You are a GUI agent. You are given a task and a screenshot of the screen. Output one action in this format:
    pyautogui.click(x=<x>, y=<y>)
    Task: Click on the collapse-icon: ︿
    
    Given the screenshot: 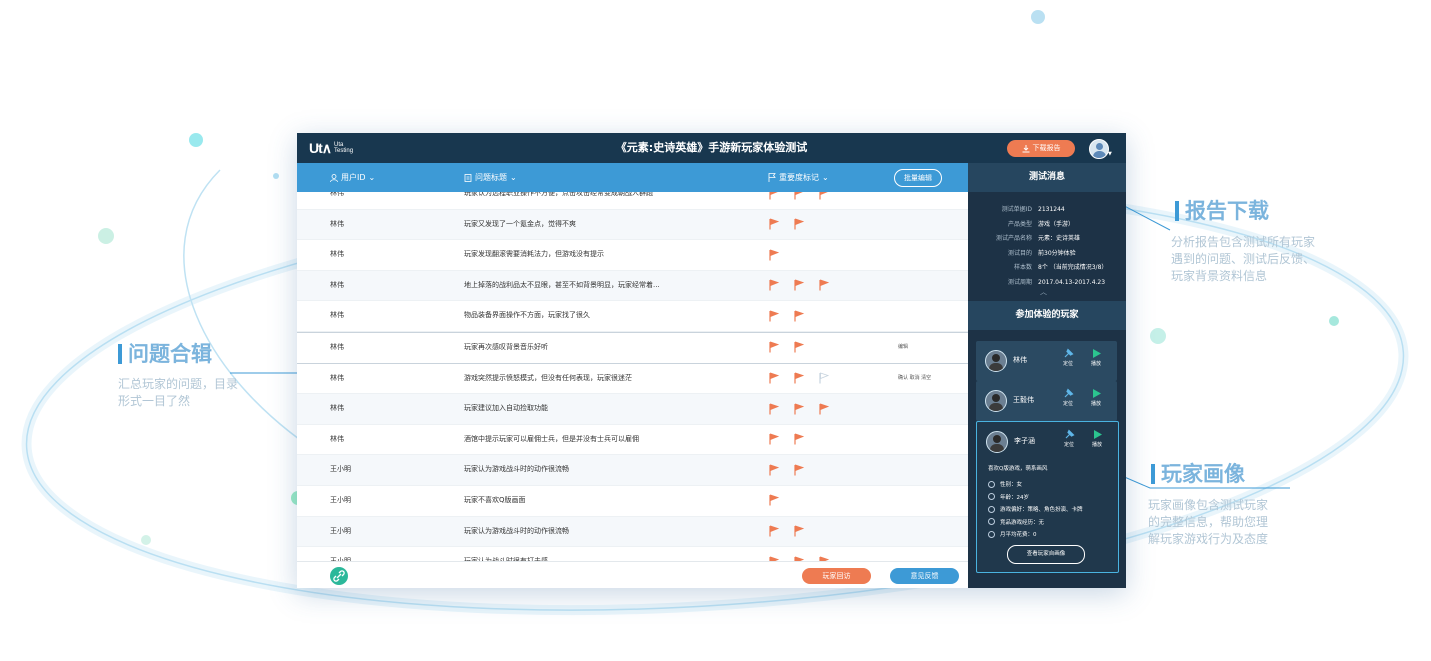 What is the action you would take?
    pyautogui.click(x=1043, y=292)
    